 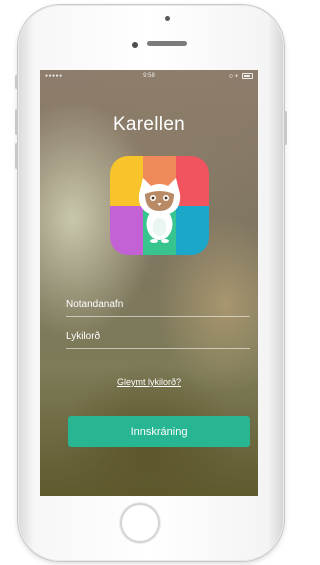 What do you see at coordinates (149, 124) in the screenshot?
I see `app-title: Karellen` at bounding box center [149, 124].